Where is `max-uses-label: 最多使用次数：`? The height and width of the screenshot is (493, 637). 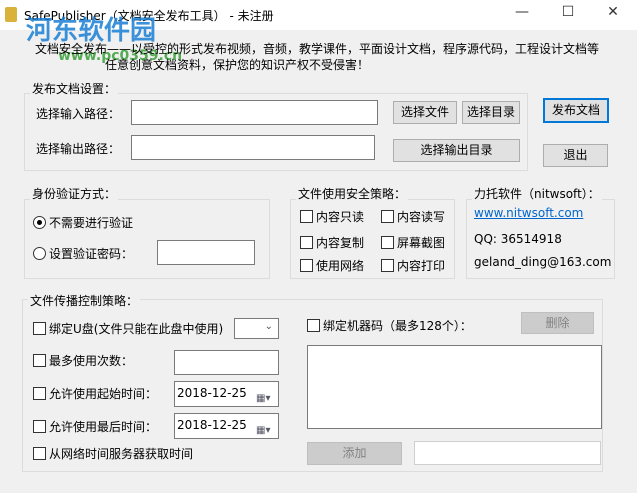 max-uses-label: 最多使用次数： is located at coordinates (91, 361).